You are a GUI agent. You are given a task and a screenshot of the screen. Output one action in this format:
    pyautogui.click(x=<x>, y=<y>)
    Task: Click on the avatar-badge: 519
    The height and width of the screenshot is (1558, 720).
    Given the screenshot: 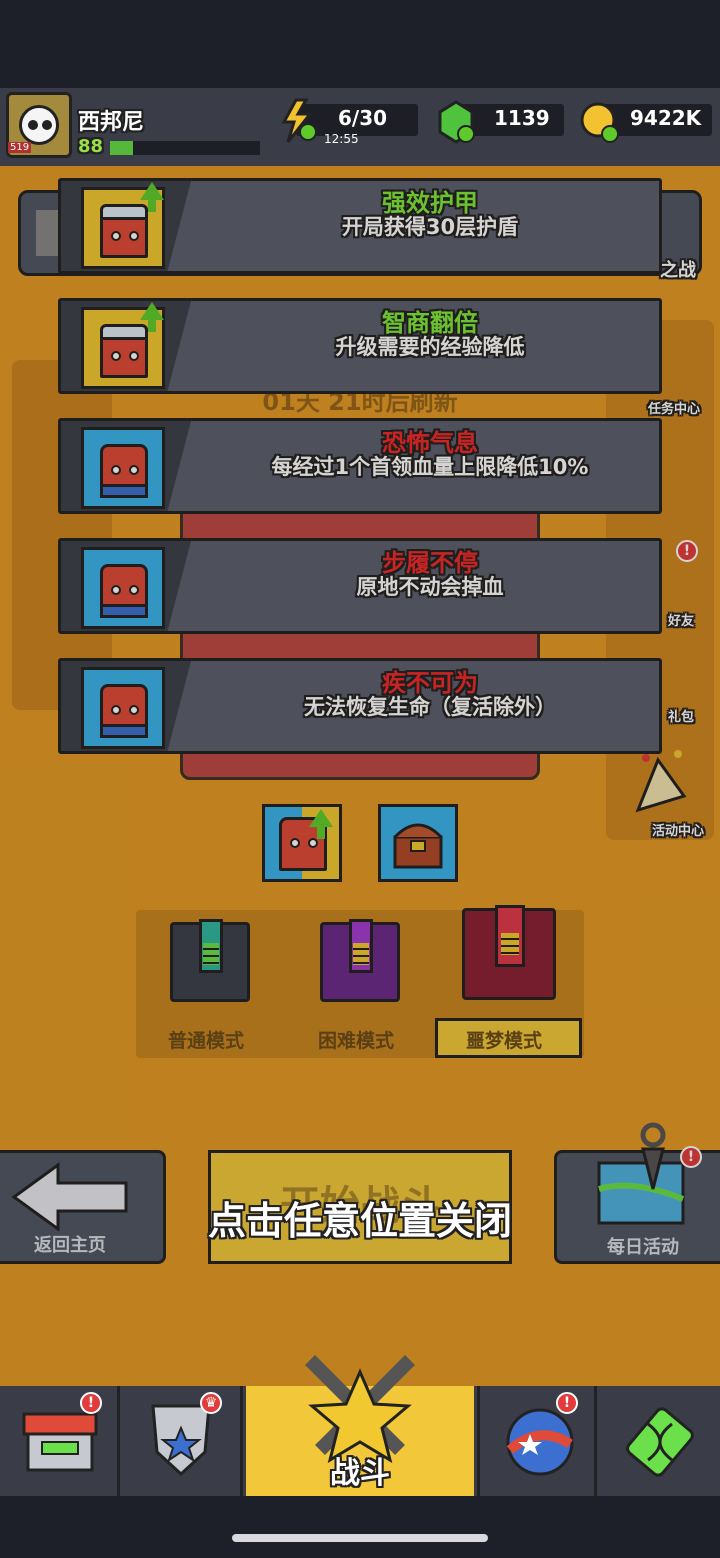 What is the action you would take?
    pyautogui.click(x=20, y=147)
    